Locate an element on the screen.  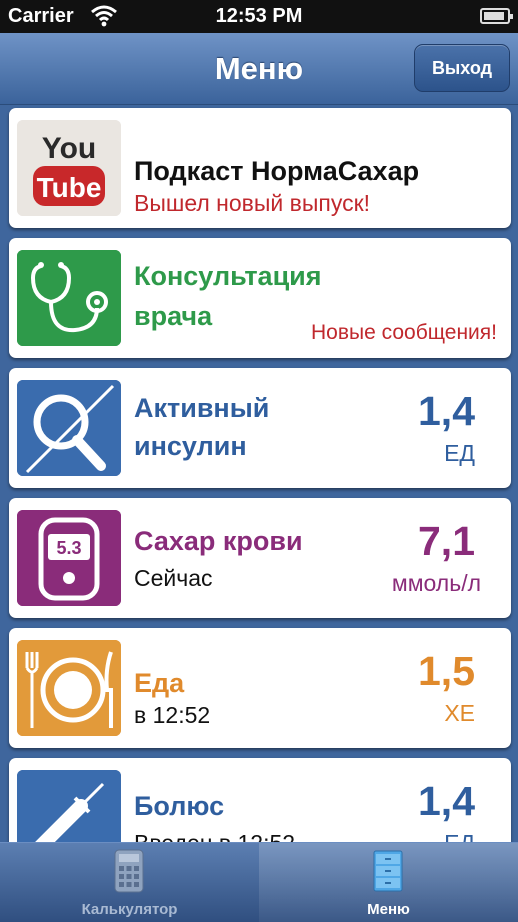
consultation-title-line1: Консультация is located at coordinates (228, 276).